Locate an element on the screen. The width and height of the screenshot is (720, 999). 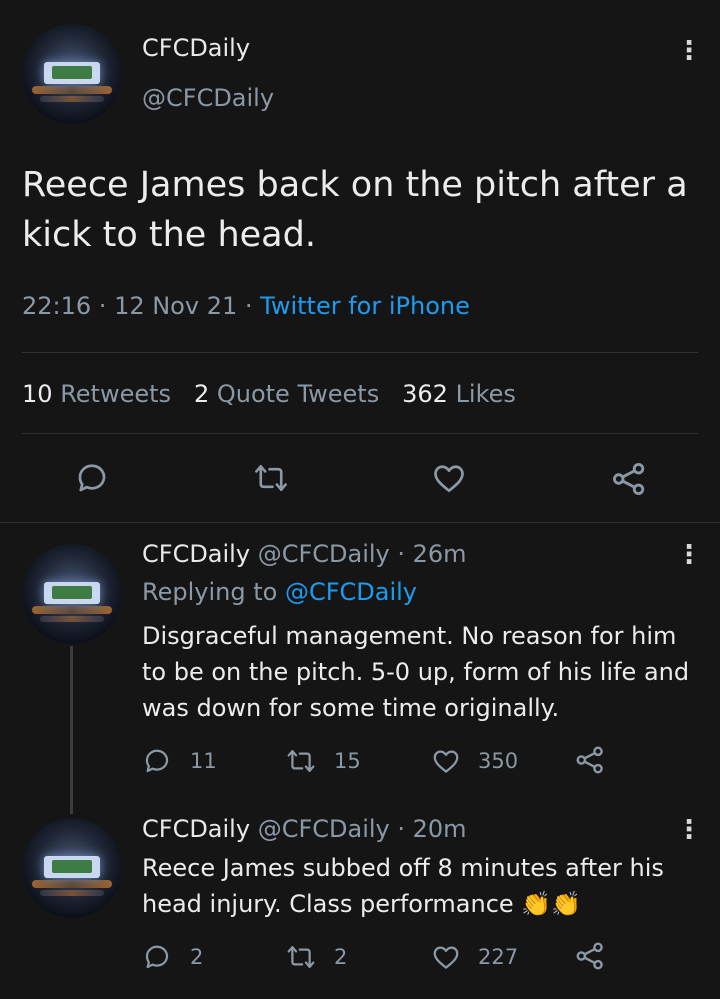
thread-line is located at coordinates (71, 730).